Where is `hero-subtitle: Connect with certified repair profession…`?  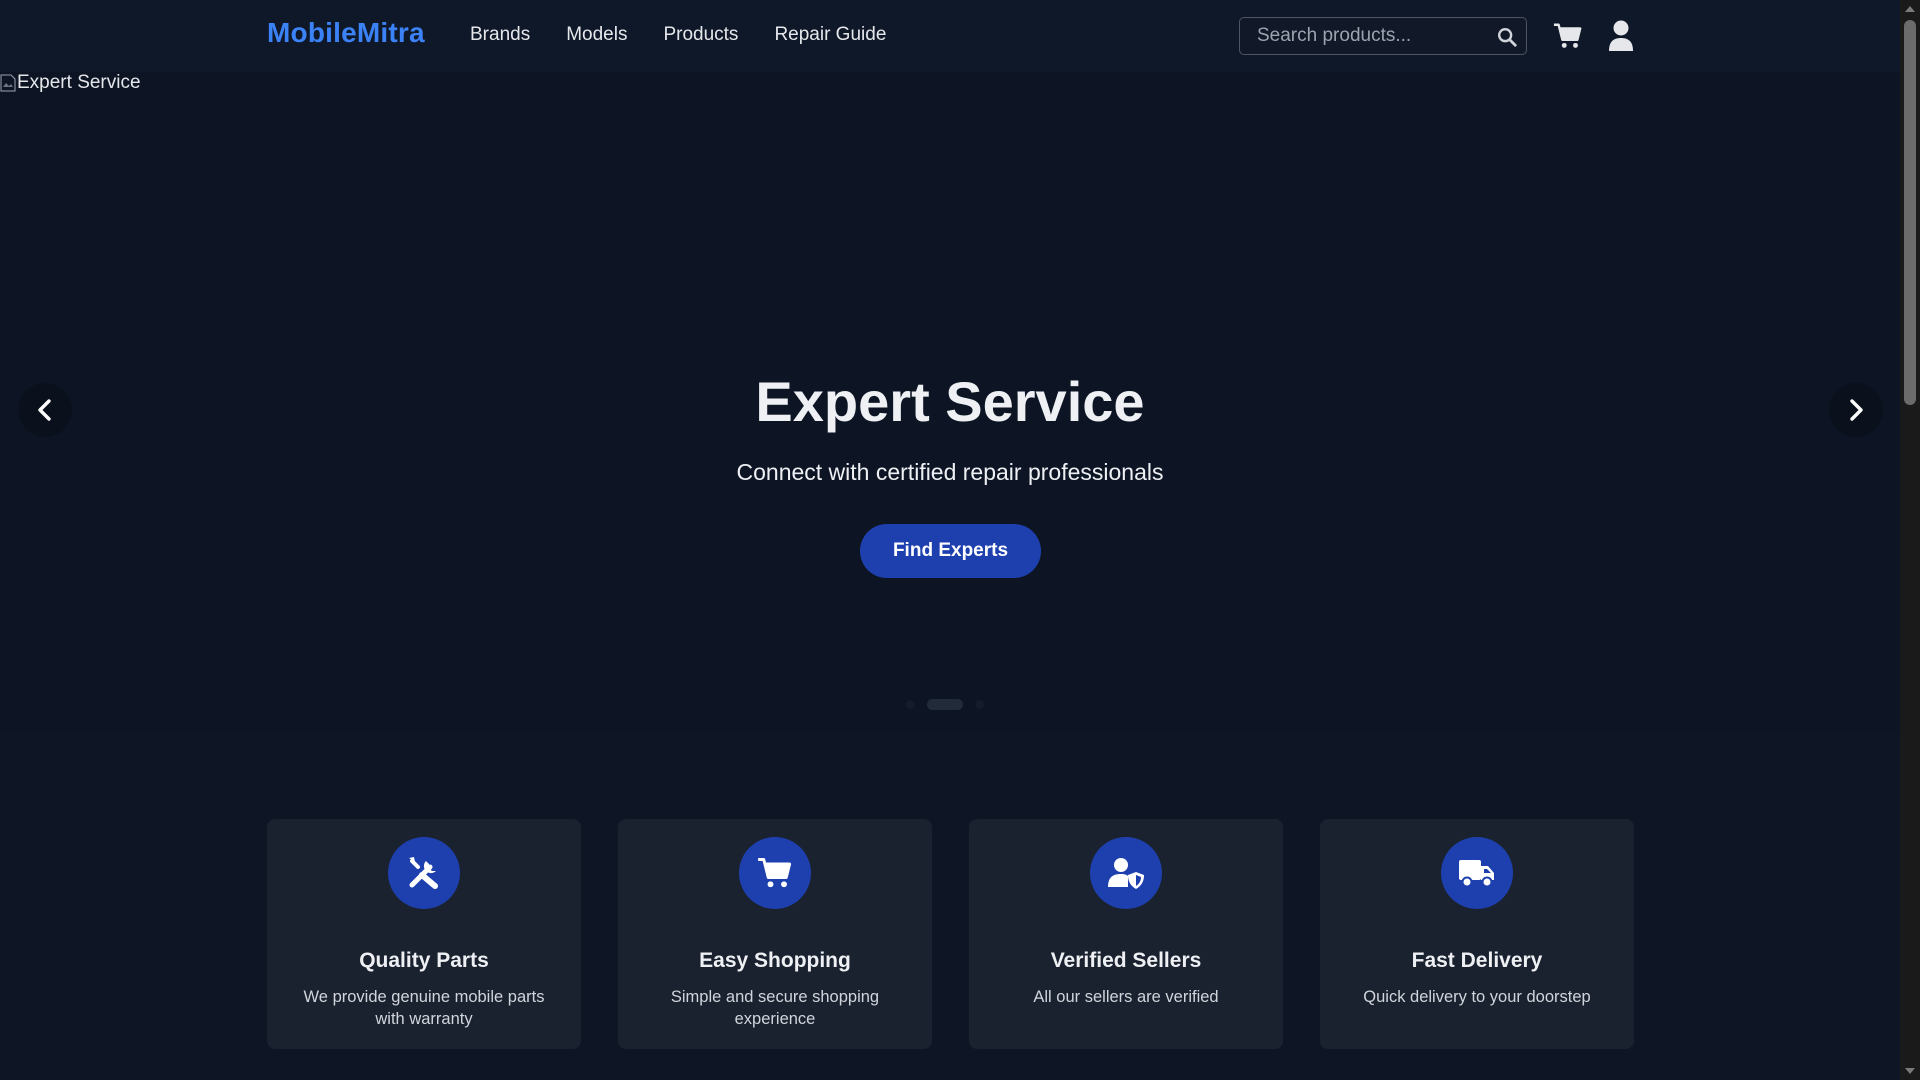
hero-subtitle: Connect with certified repair profession… is located at coordinates (950, 472).